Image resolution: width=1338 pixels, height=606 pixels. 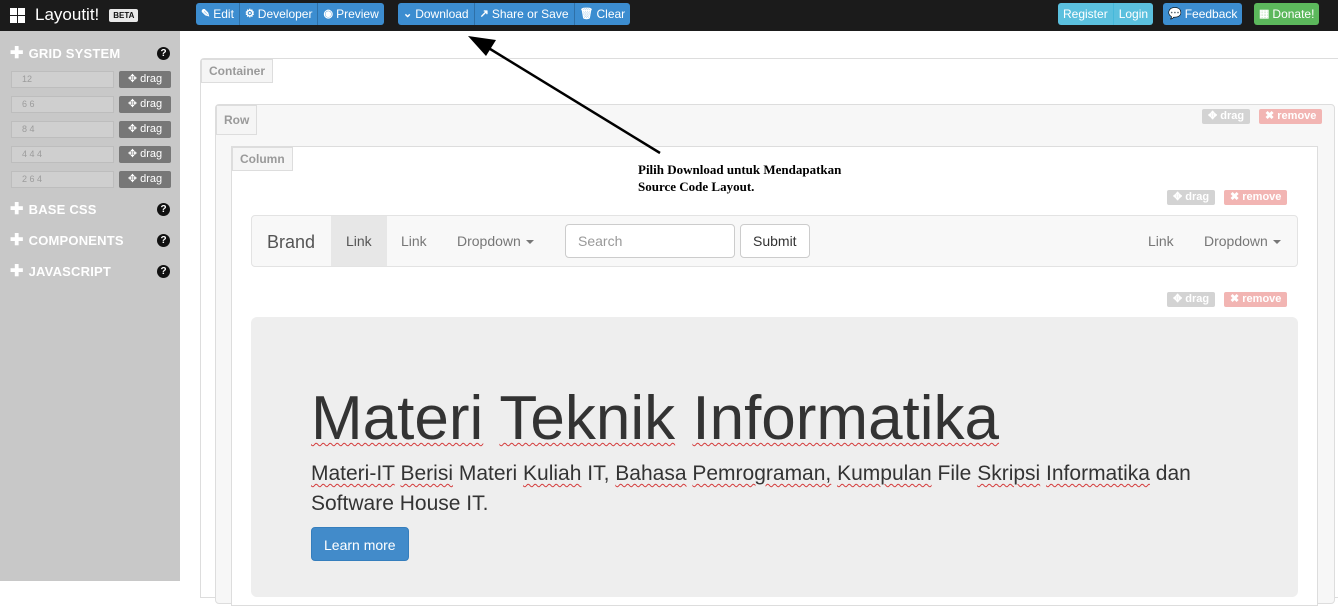 I want to click on sidebar-section-grid-system: ✚ GRID SYSTEM, so click(x=65, y=53).